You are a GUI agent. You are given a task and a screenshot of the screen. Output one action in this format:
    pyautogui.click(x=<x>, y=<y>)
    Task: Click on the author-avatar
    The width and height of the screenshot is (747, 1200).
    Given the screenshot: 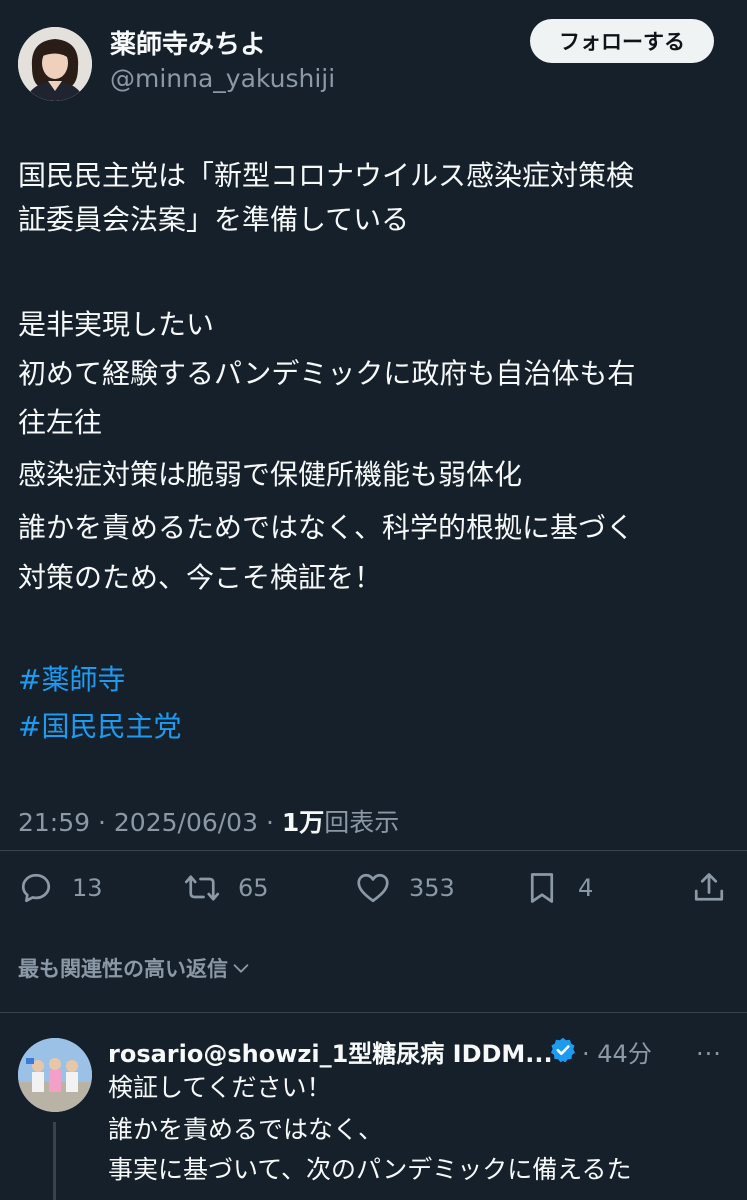 What is the action you would take?
    pyautogui.click(x=55, y=64)
    